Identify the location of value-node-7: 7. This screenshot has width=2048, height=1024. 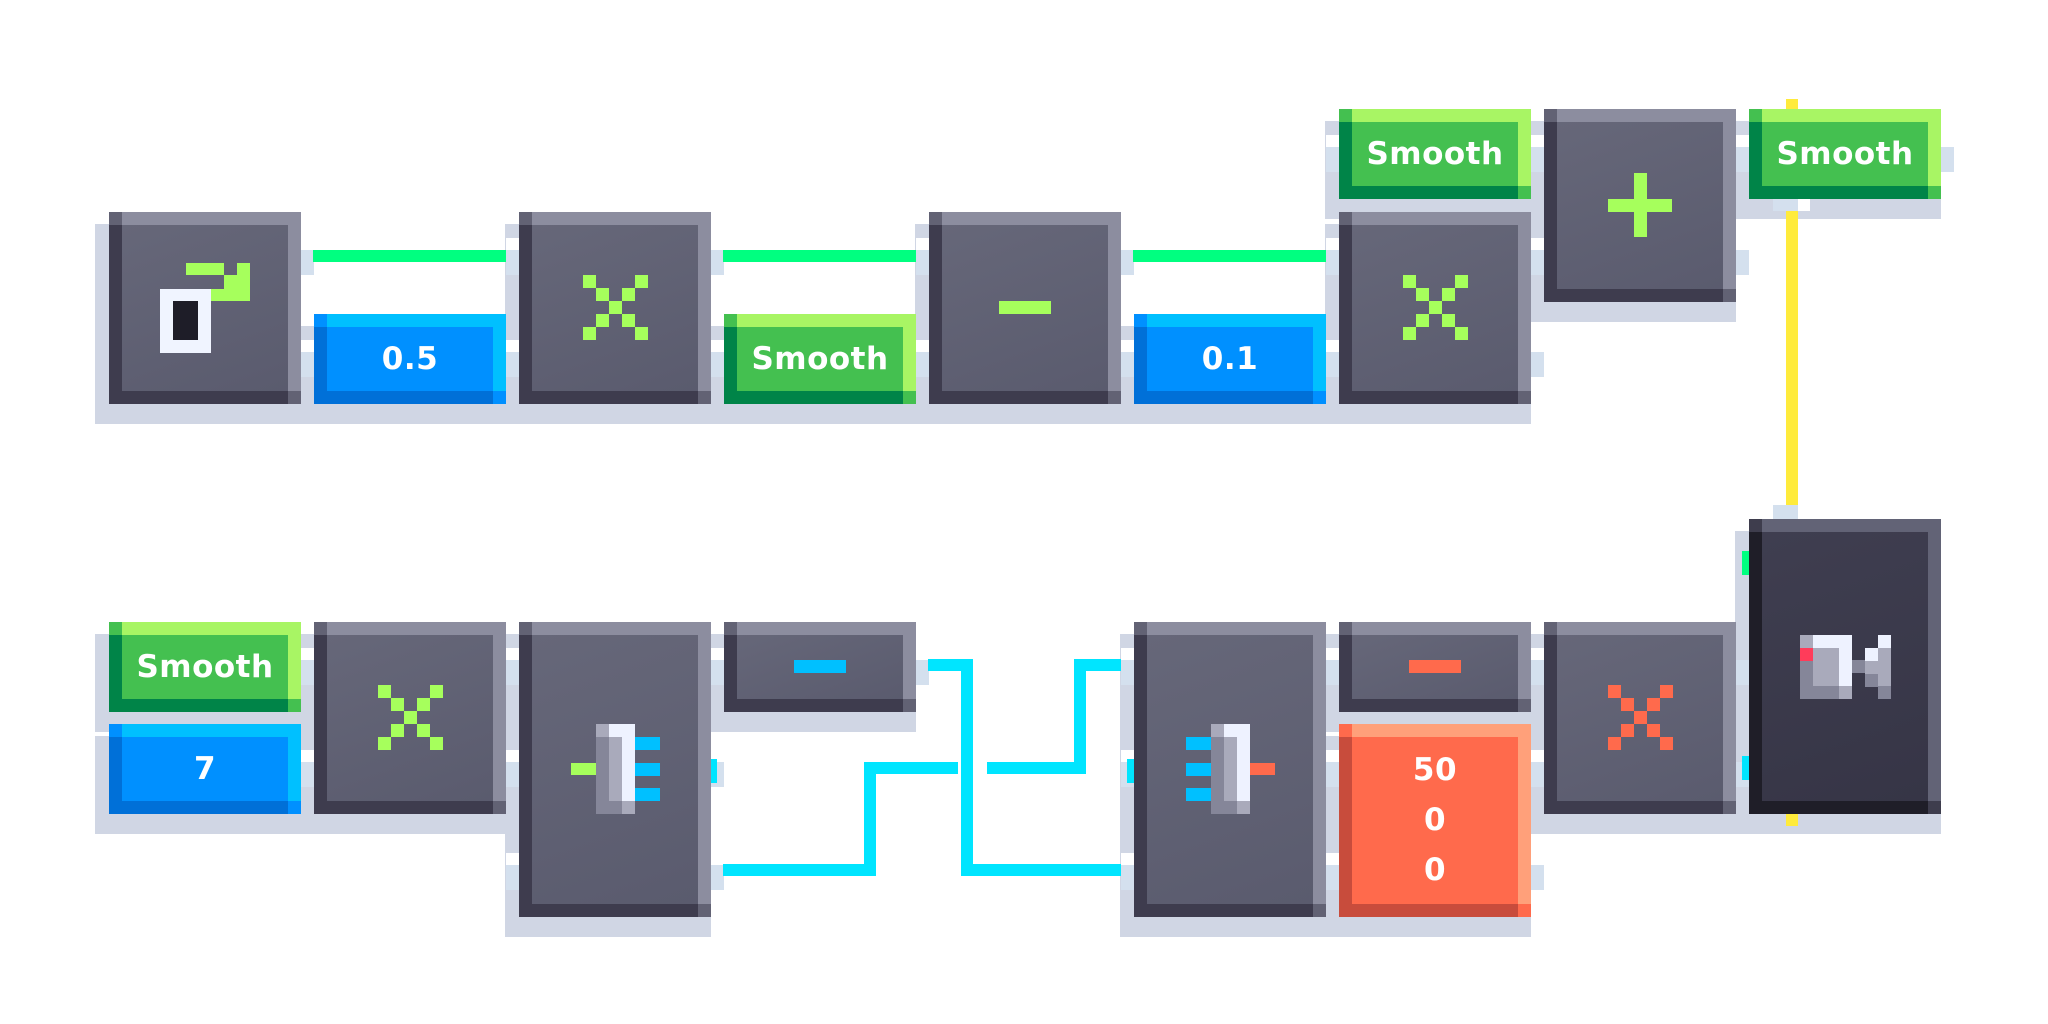
(205, 769).